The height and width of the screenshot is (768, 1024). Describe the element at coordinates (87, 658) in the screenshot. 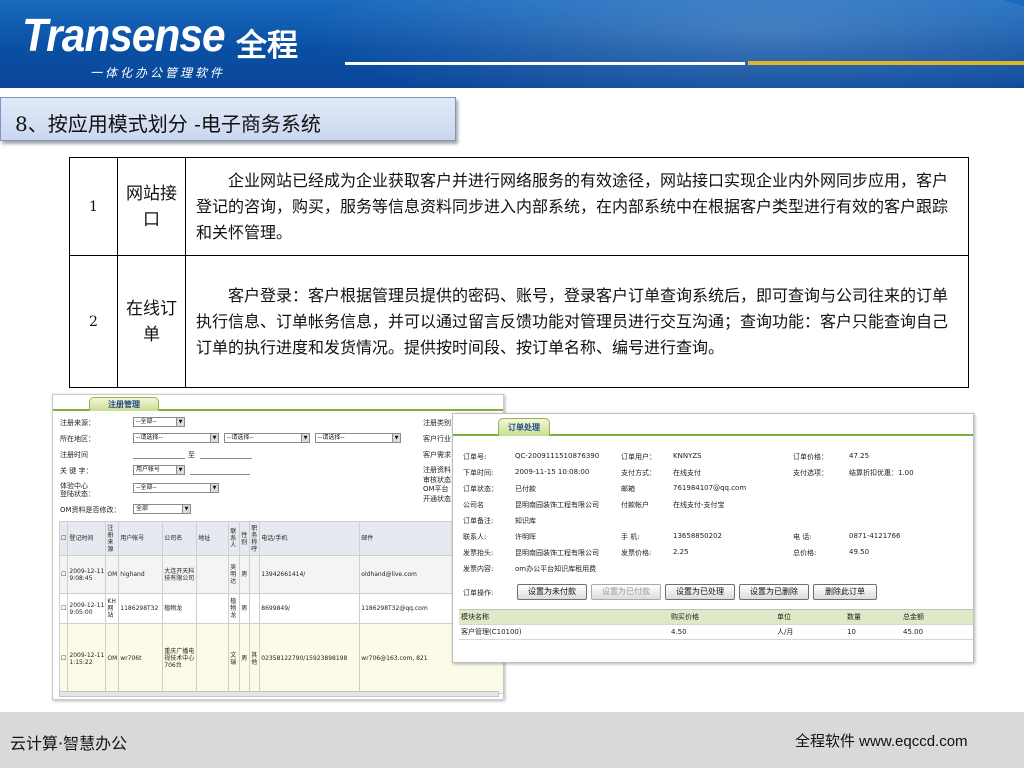

I see `cell: 2009-12-11 1:15:22` at that location.